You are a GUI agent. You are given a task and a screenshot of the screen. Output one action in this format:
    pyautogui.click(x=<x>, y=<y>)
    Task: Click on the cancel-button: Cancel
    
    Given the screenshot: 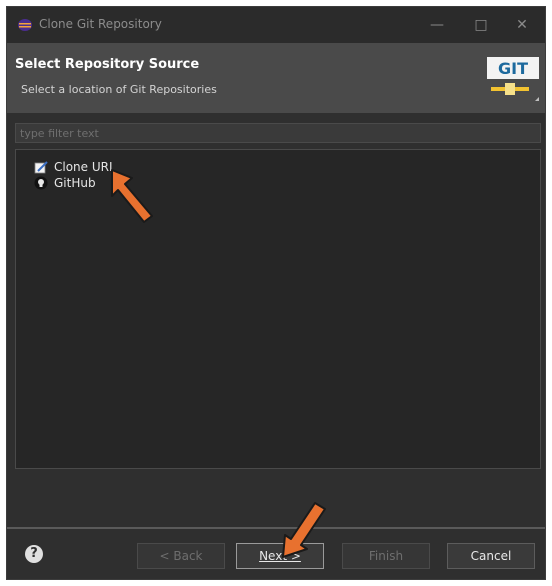 What is the action you would take?
    pyautogui.click(x=491, y=556)
    